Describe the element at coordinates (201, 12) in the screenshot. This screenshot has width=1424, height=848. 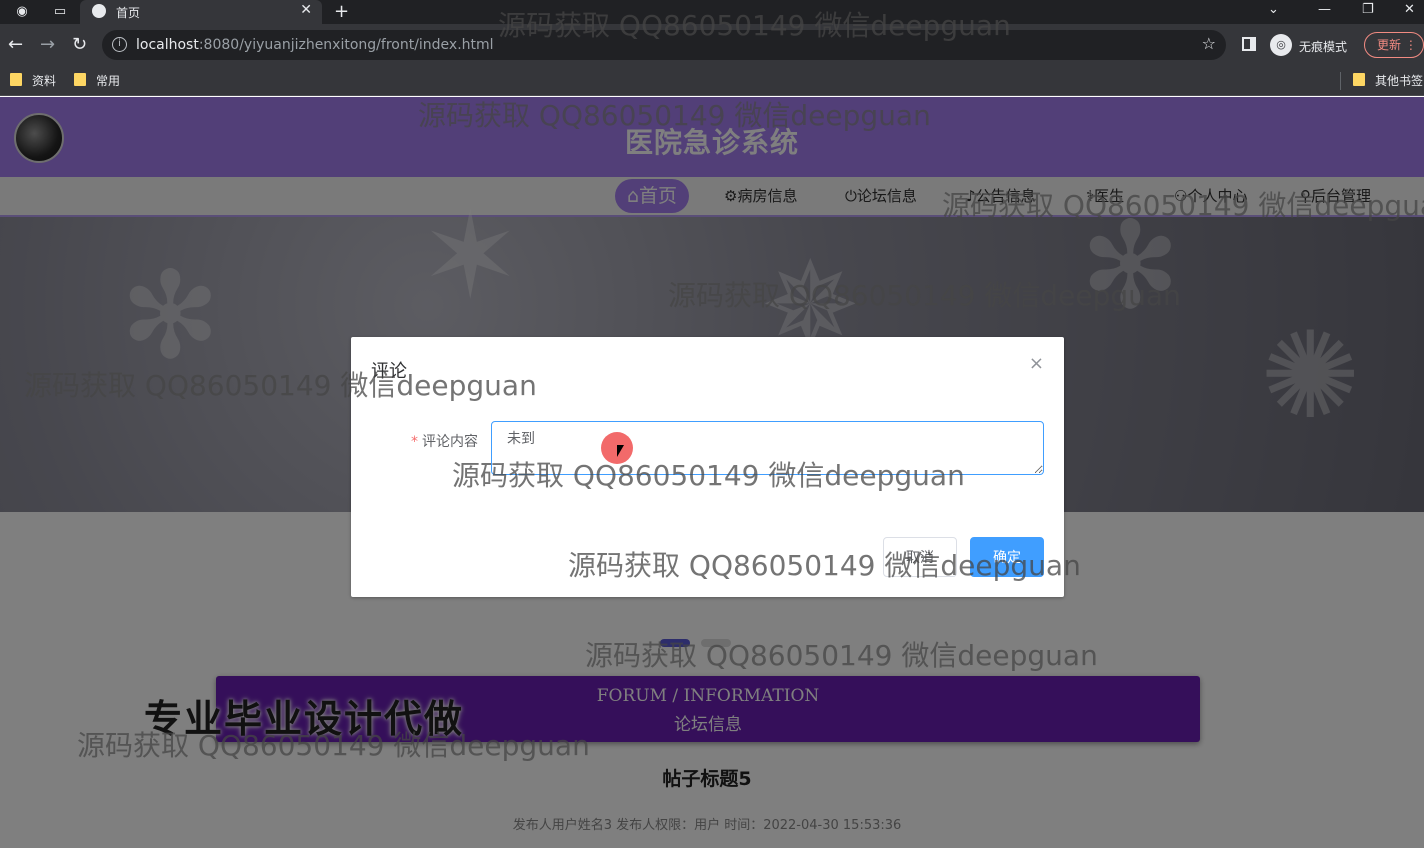
I see `browser-tab: 首页 ✕` at that location.